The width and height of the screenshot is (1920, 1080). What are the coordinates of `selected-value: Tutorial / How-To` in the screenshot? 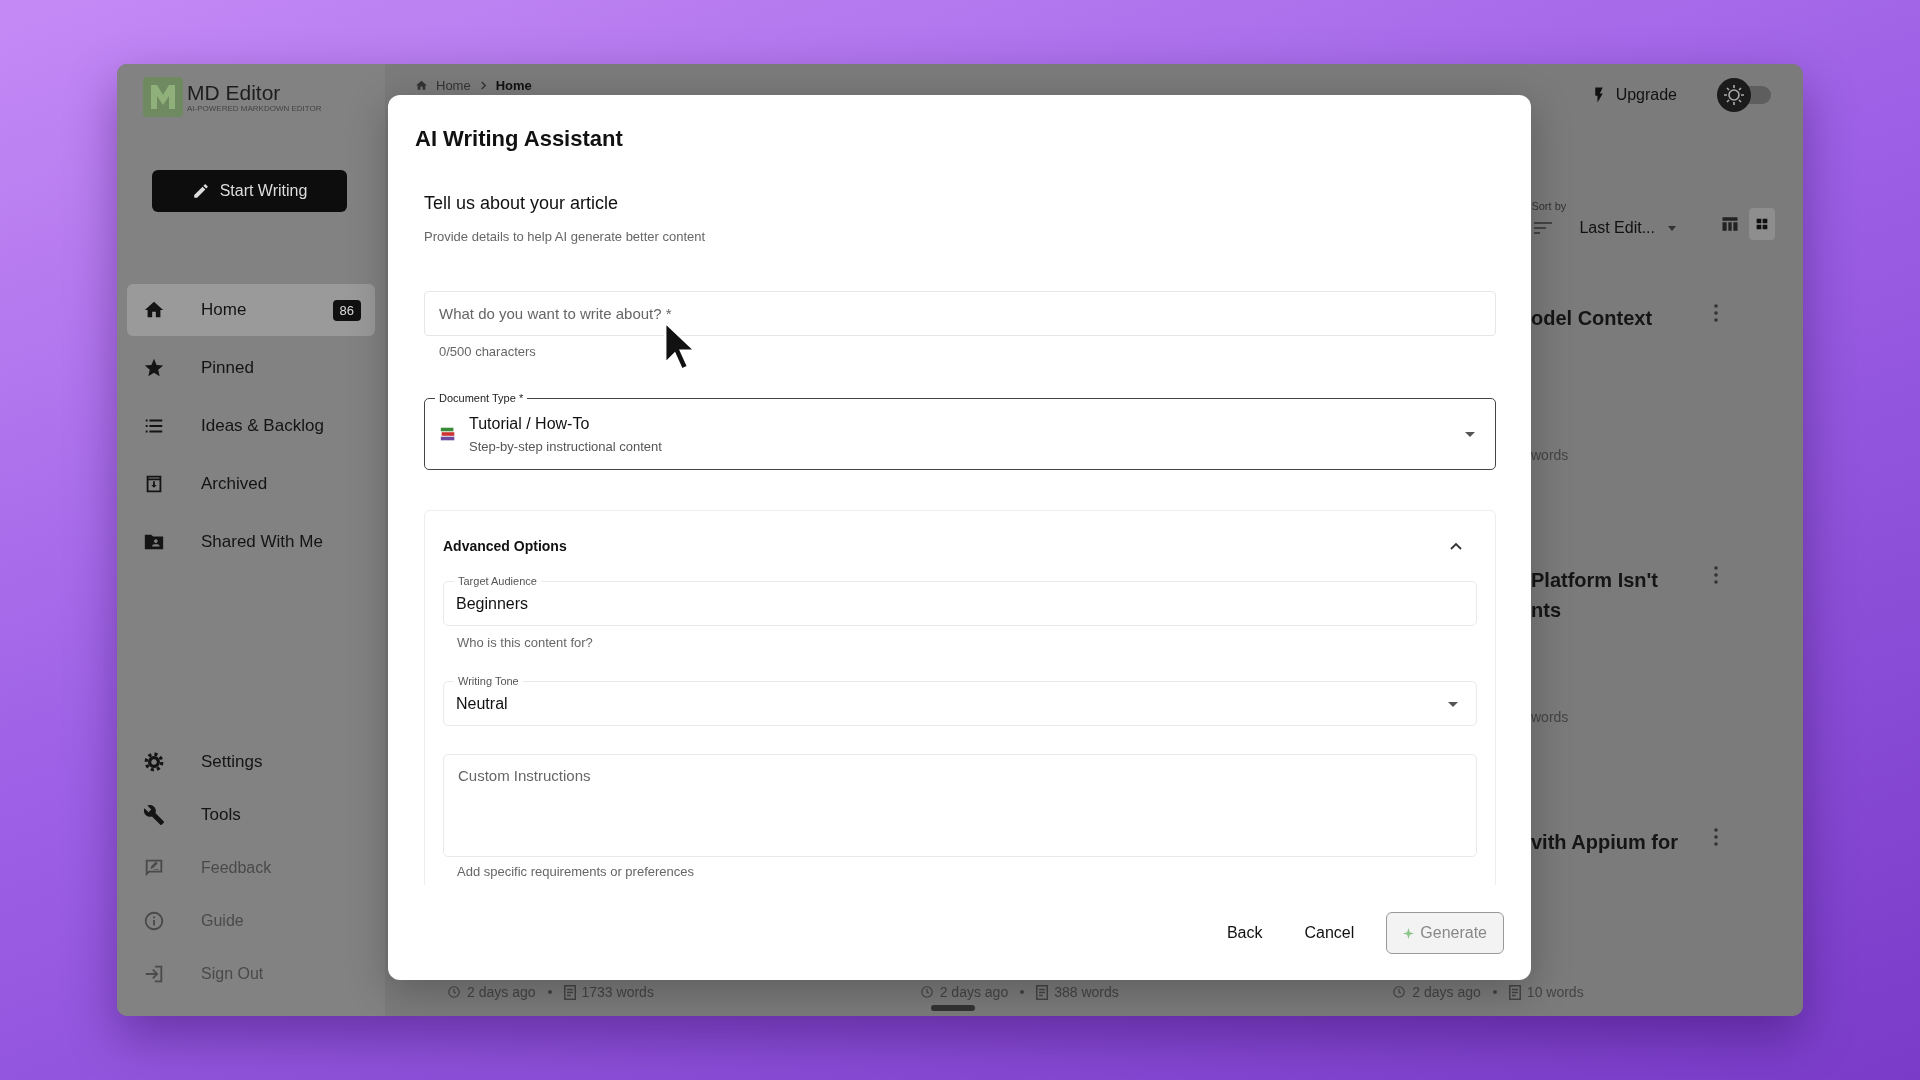 It's located at (530, 423).